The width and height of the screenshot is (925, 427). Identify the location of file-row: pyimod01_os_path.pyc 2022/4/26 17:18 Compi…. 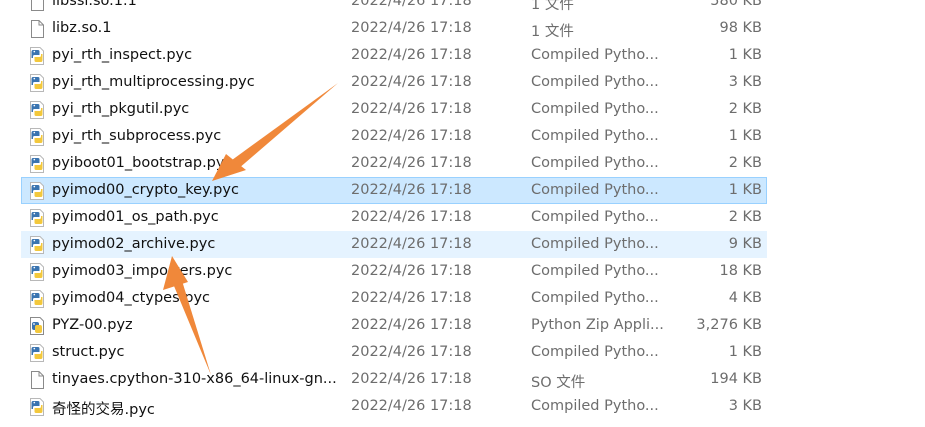
(394, 217).